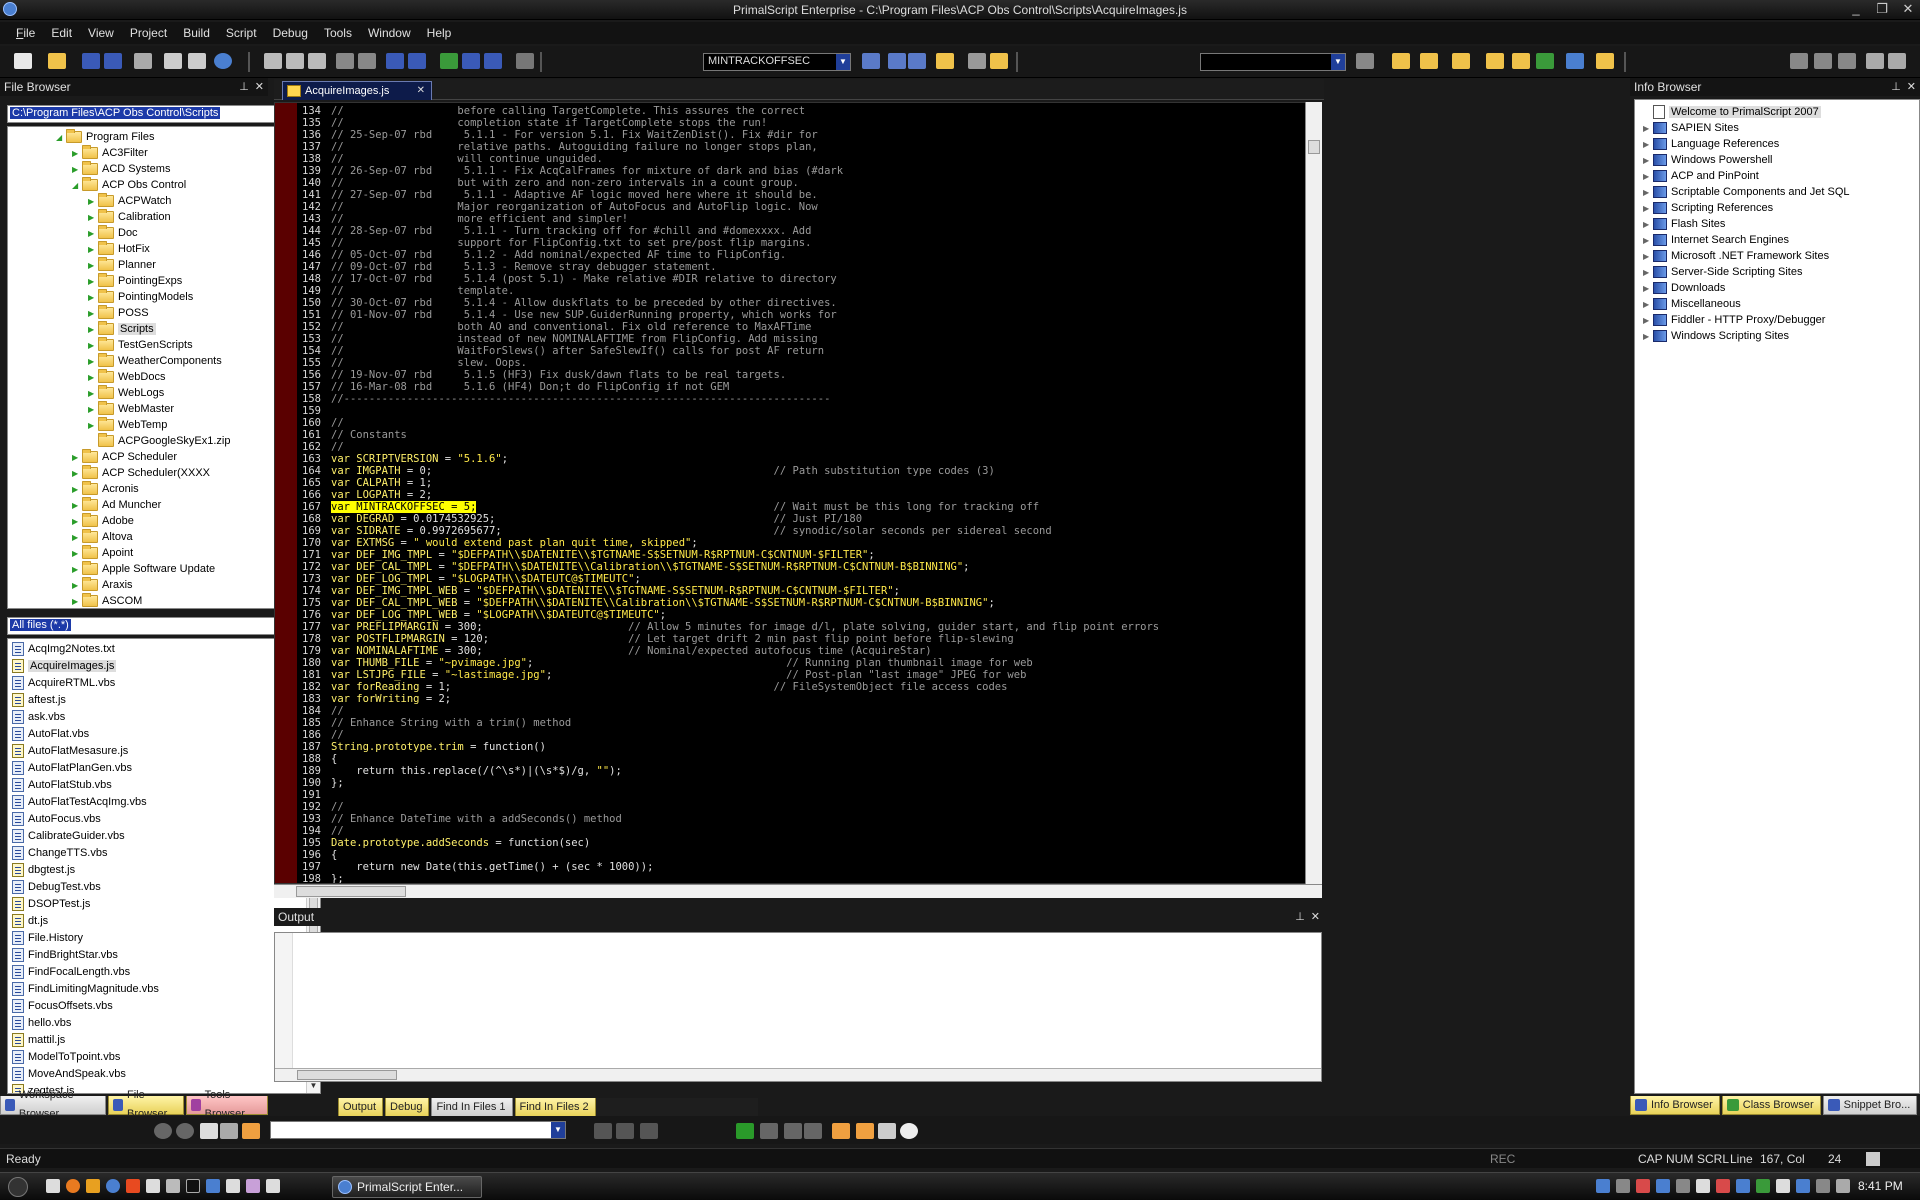 The height and width of the screenshot is (1200, 1920). I want to click on menu-edit: Edit, so click(61, 33).